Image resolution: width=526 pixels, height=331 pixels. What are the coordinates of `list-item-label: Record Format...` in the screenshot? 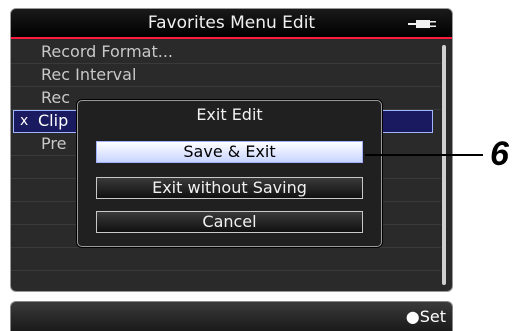 It's located at (107, 51).